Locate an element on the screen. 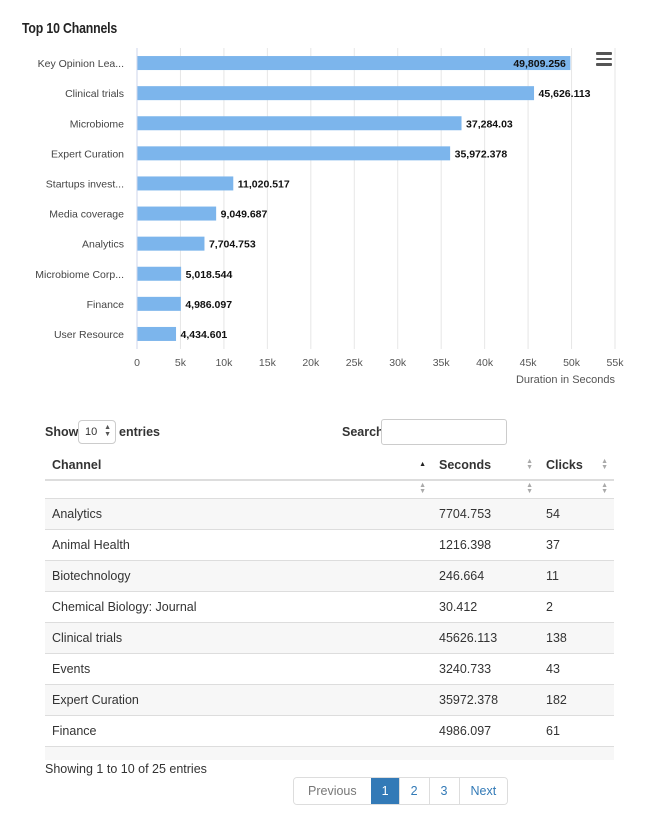 Image resolution: width=650 pixels, height=833 pixels. table-cell-seconds: 1216.398 is located at coordinates (485, 544).